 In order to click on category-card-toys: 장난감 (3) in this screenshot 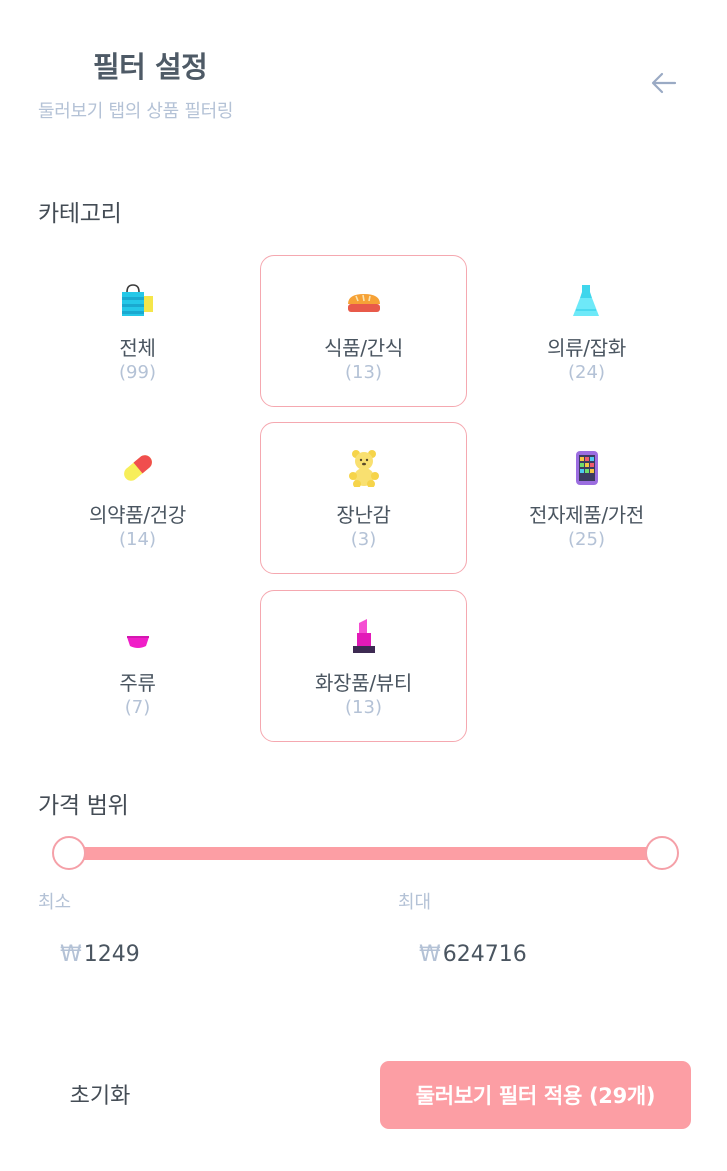, I will do `click(363, 498)`.